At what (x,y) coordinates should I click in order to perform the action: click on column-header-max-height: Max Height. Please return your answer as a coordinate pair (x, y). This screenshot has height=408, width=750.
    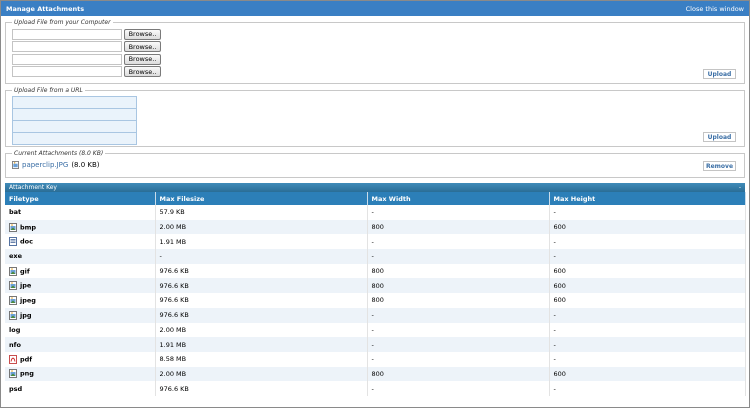
    Looking at the image, I should click on (647, 198).